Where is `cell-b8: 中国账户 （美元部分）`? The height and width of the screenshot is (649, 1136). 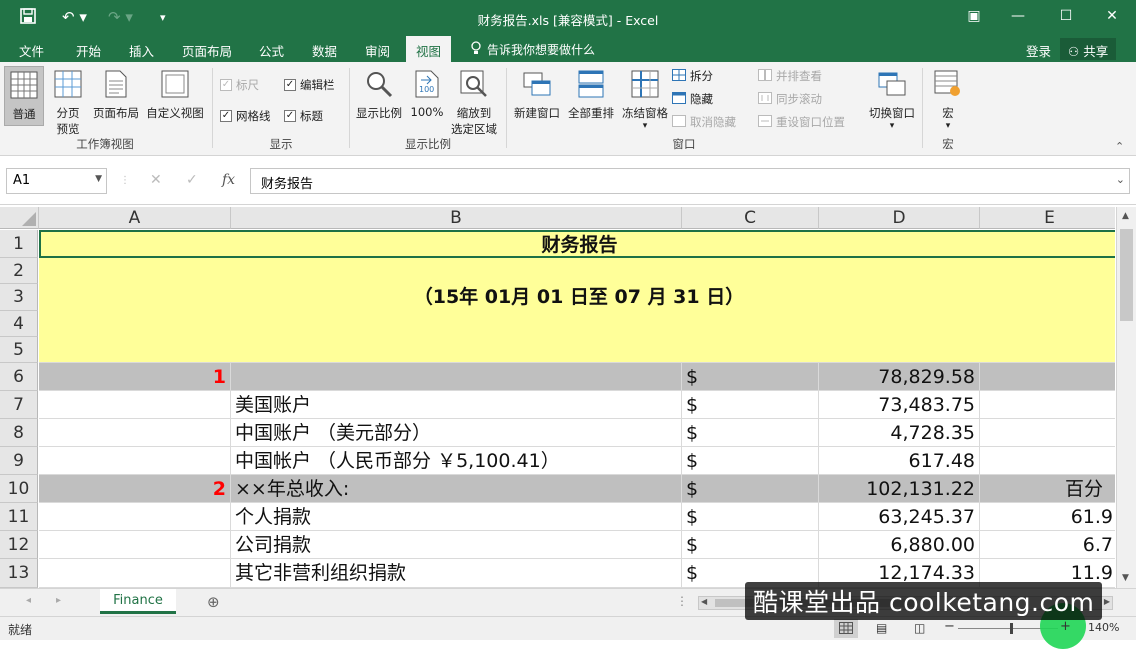
cell-b8: 中国账户 （美元部分） is located at coordinates (456, 433).